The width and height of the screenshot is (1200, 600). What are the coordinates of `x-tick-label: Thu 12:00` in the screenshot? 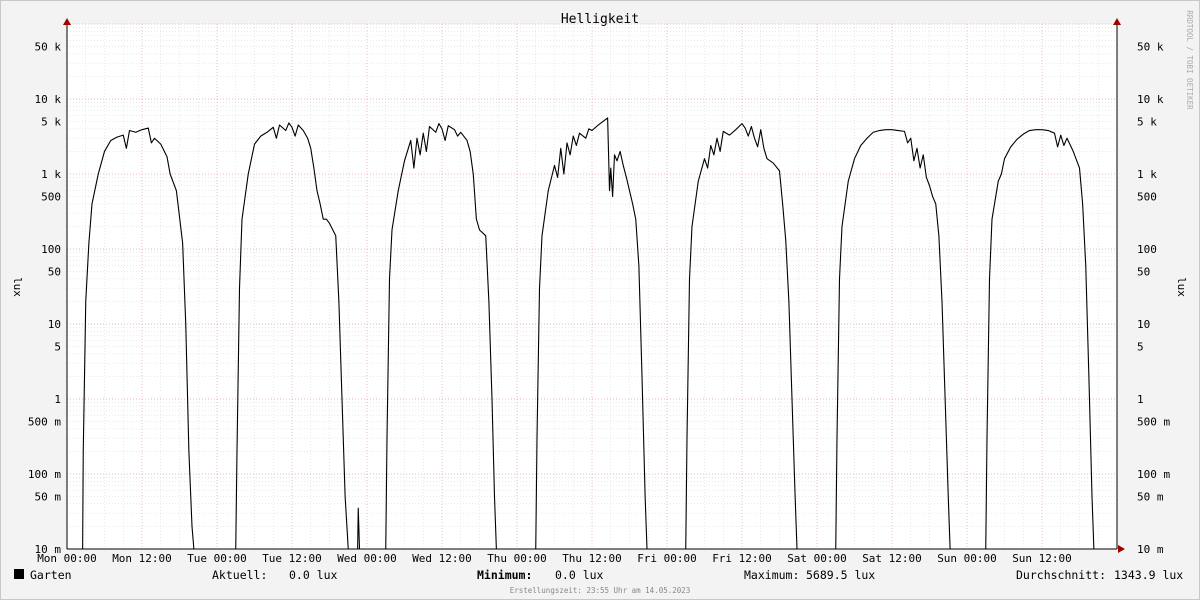 It's located at (592, 558).